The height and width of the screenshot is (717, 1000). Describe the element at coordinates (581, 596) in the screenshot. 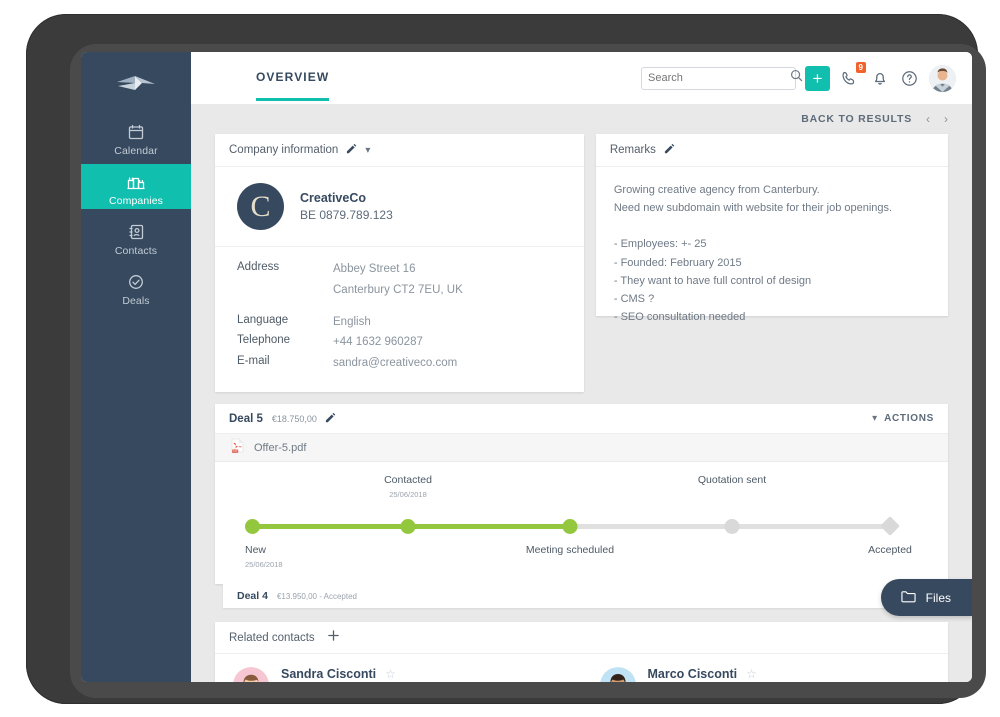

I see `deal-4-row: Deal 4 €13.950,00 - Accepted` at that location.